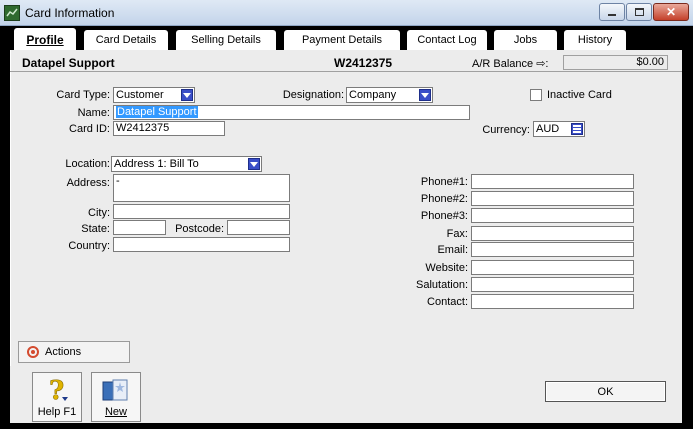  I want to click on minimize-icon, so click(612, 15).